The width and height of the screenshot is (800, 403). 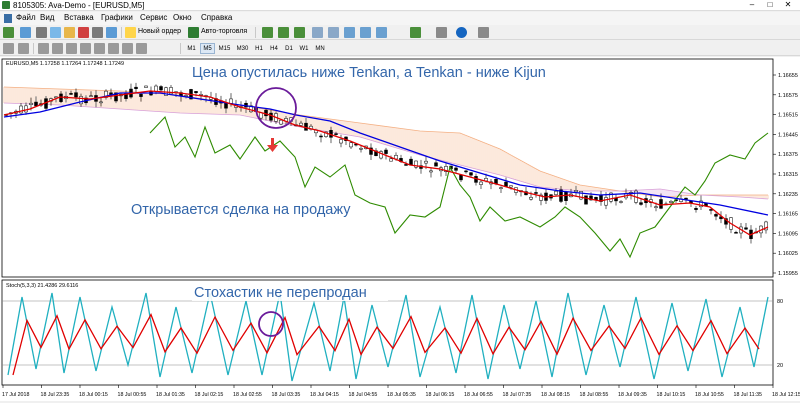 What do you see at coordinates (79, 17) in the screenshot?
I see `menu-insert: Вставка` at bounding box center [79, 17].